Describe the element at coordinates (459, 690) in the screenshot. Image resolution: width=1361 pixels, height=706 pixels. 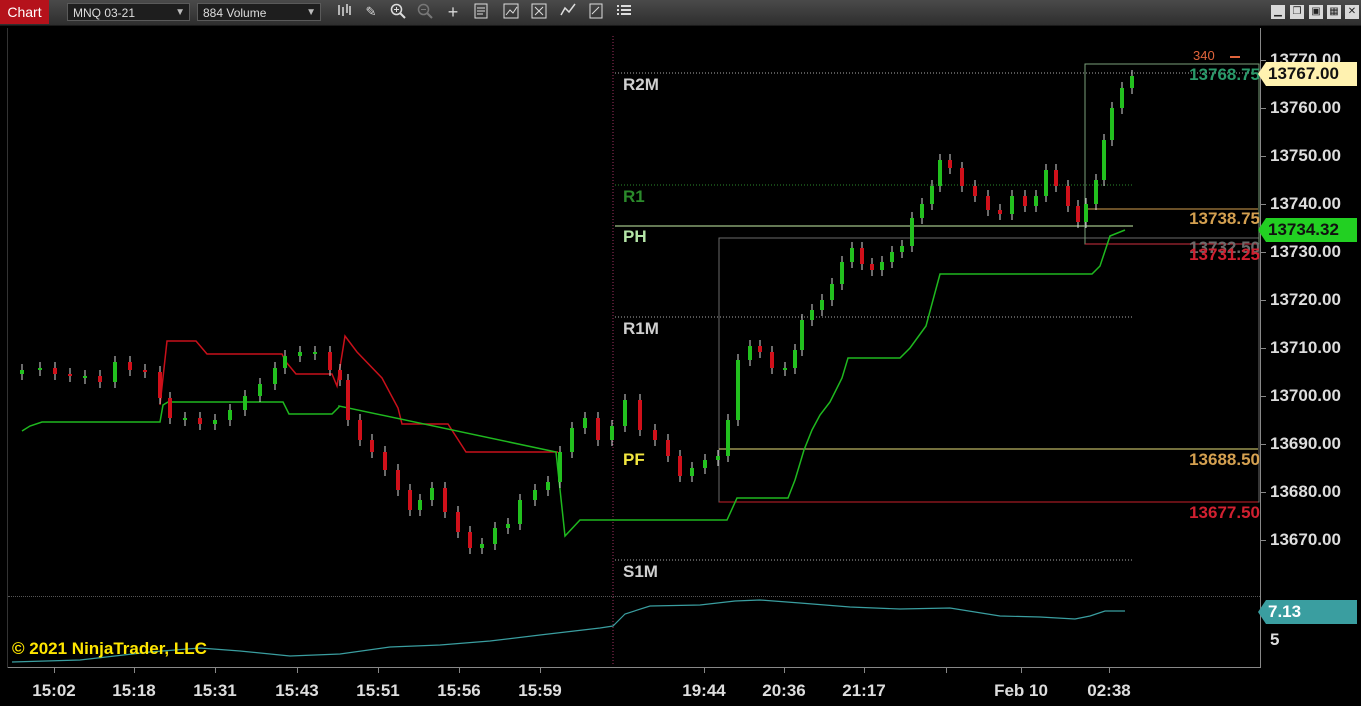
I see `time-axis-label: 15:56` at that location.